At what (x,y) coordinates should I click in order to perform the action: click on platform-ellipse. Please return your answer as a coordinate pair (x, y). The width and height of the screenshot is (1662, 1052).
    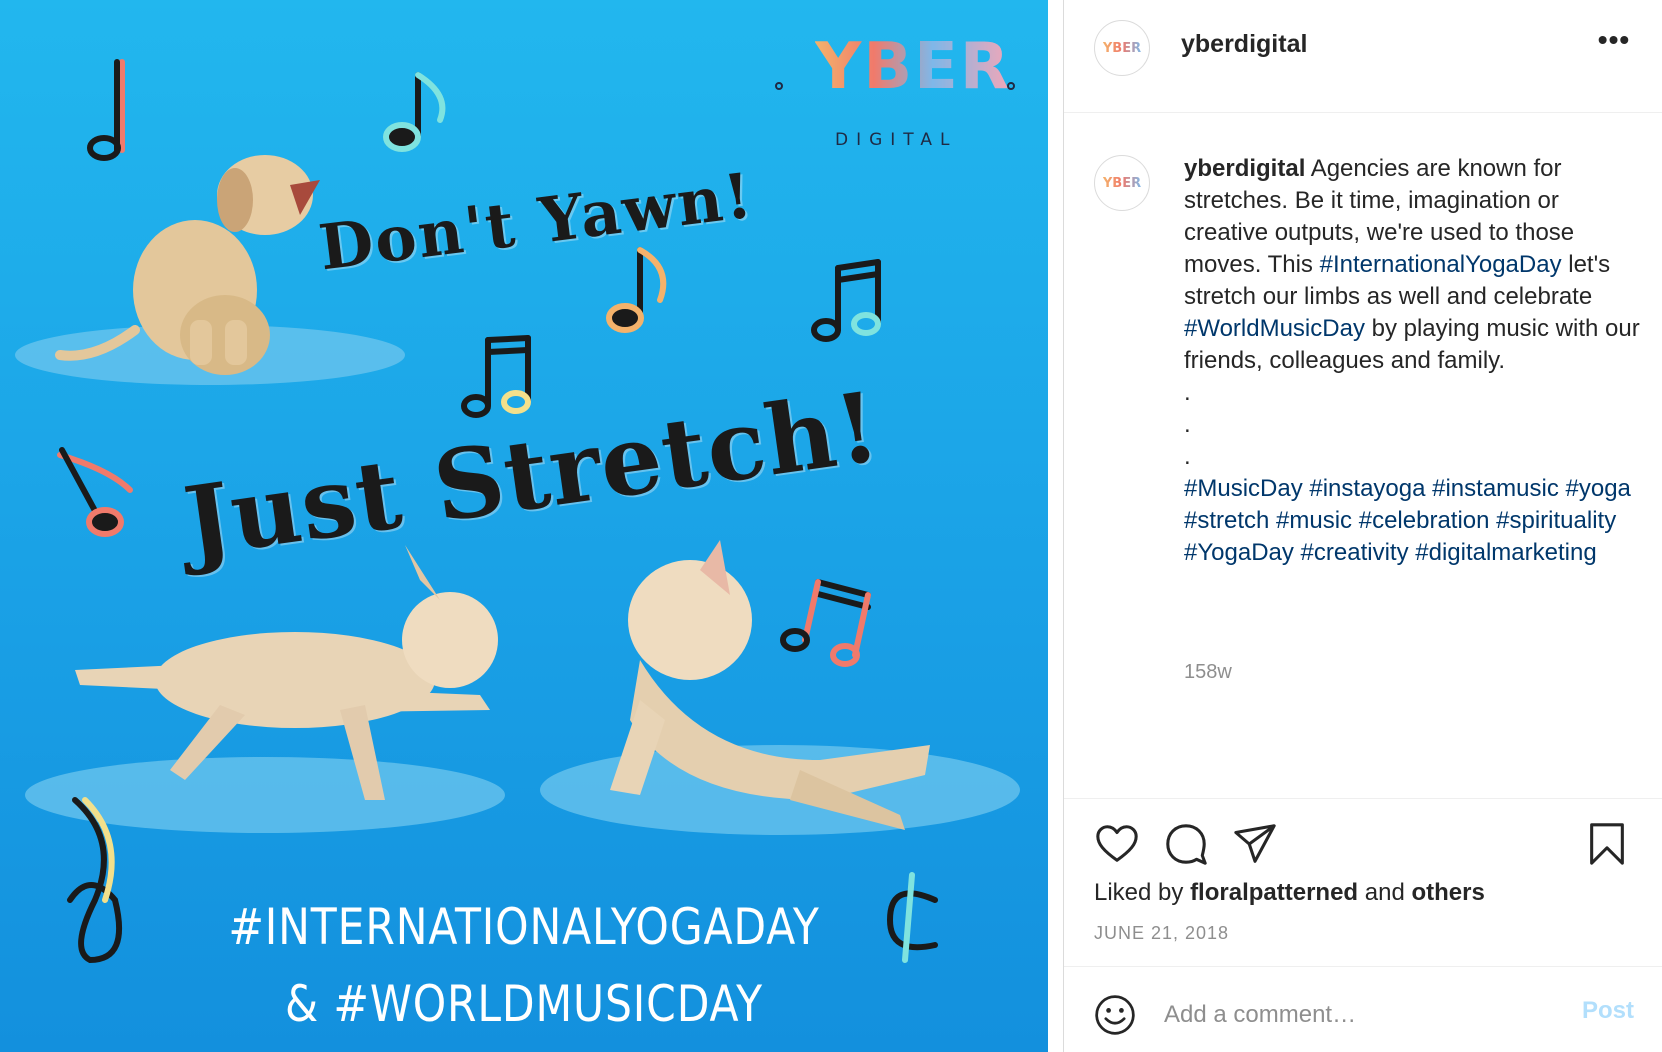
    Looking at the image, I should click on (265, 795).